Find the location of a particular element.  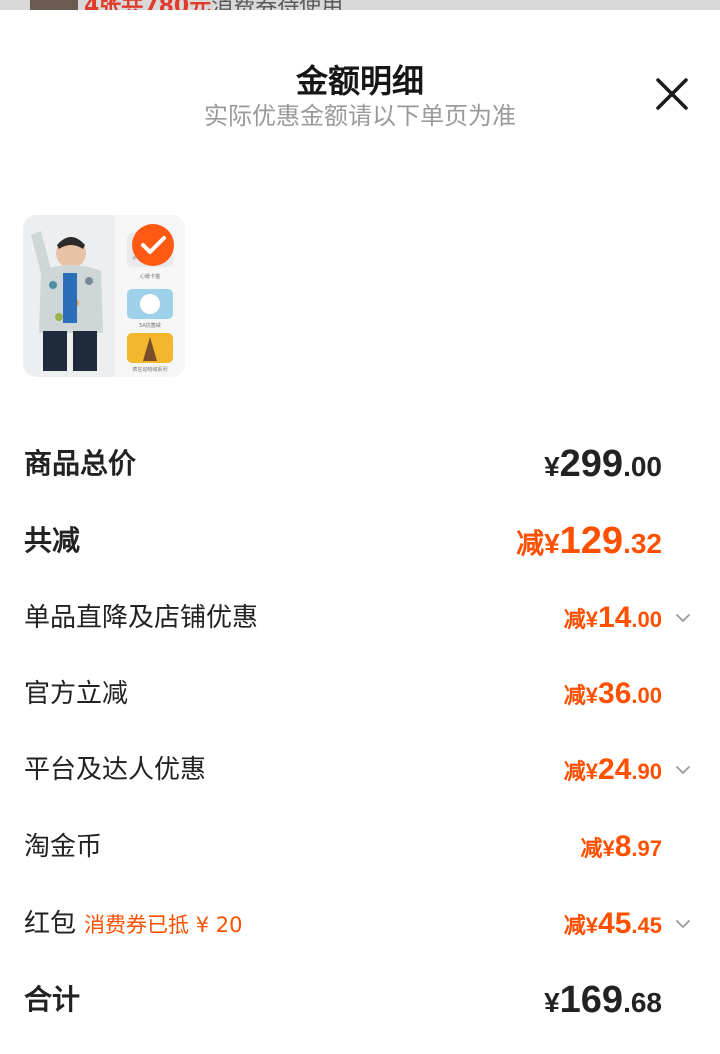

platform-discount-amount: 减¥24.90 is located at coordinates (613, 772).